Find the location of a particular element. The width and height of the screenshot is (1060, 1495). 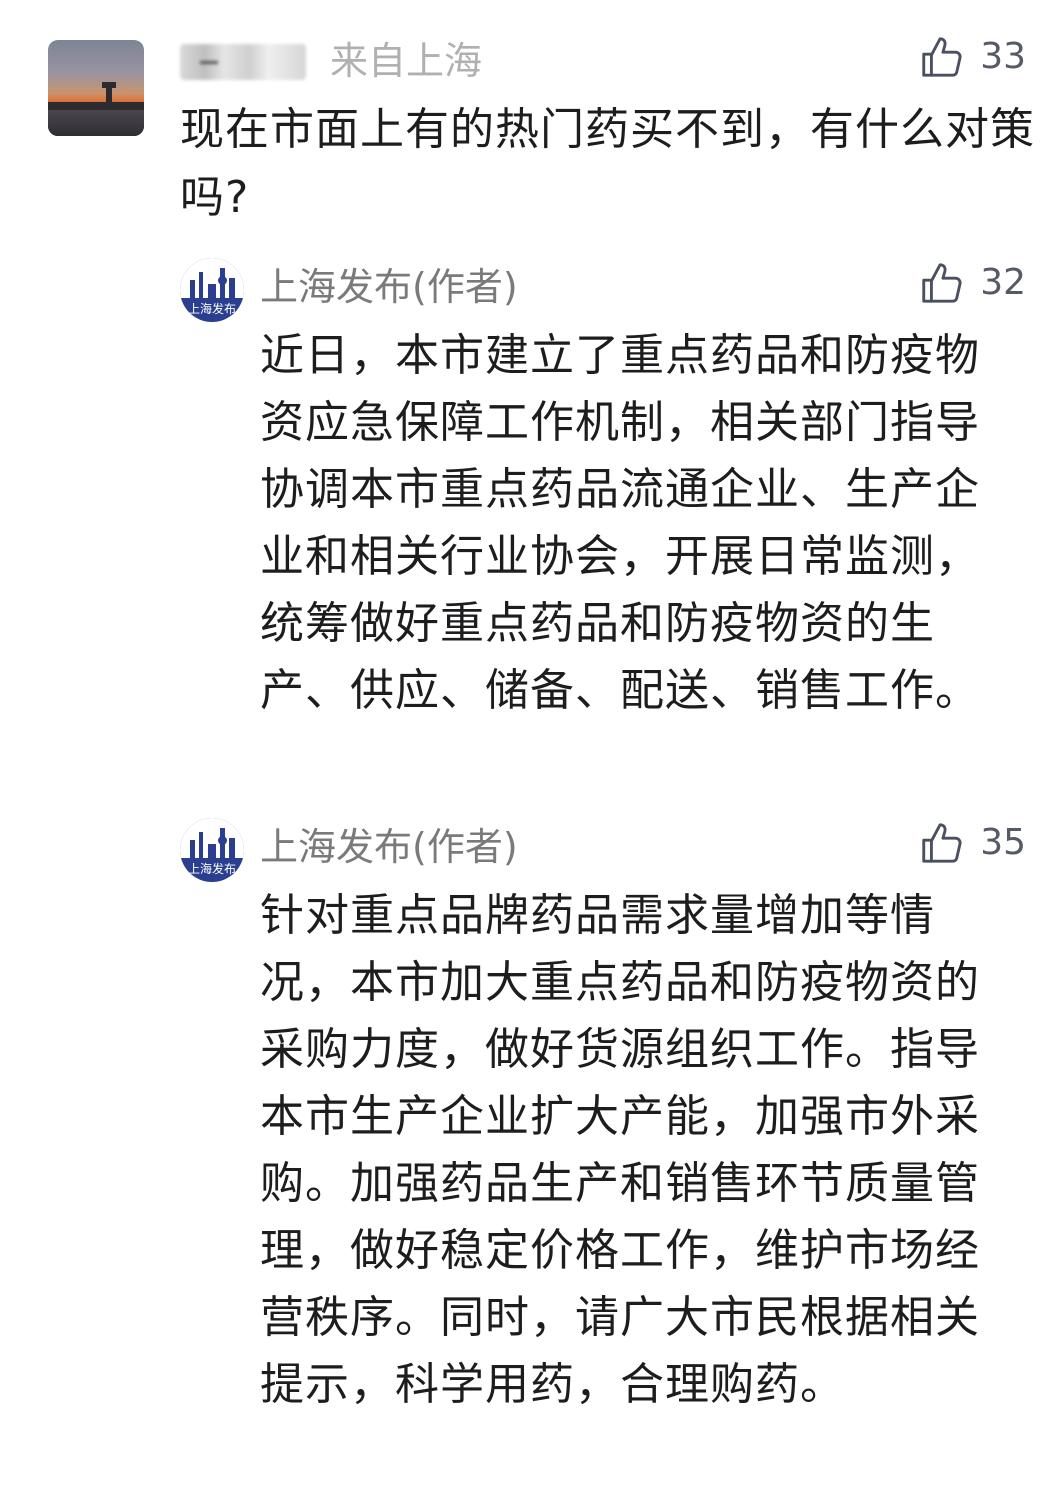

like-count: 33 is located at coordinates (1003, 56).